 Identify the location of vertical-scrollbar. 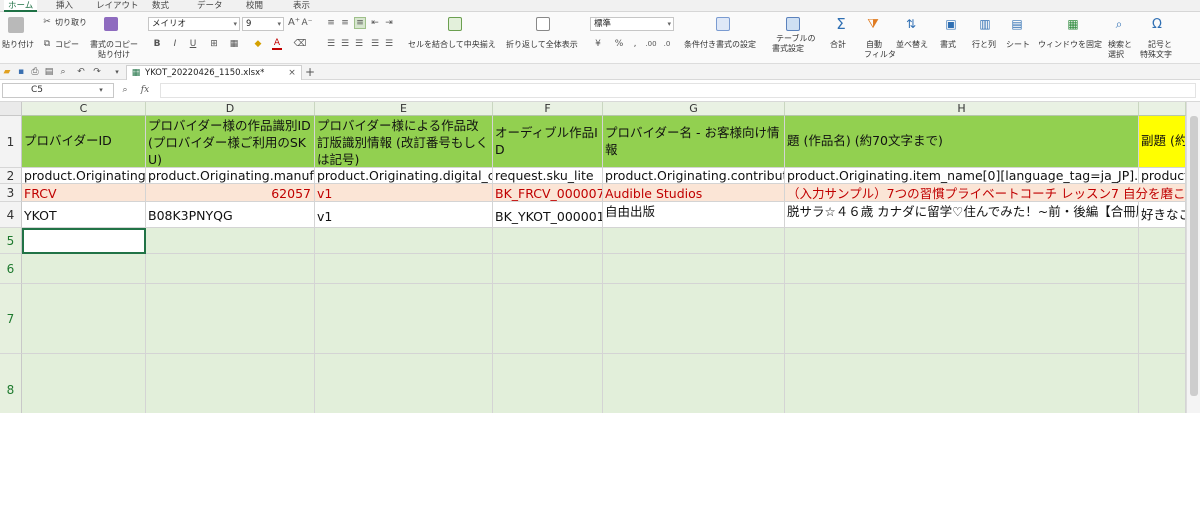
(1193, 257).